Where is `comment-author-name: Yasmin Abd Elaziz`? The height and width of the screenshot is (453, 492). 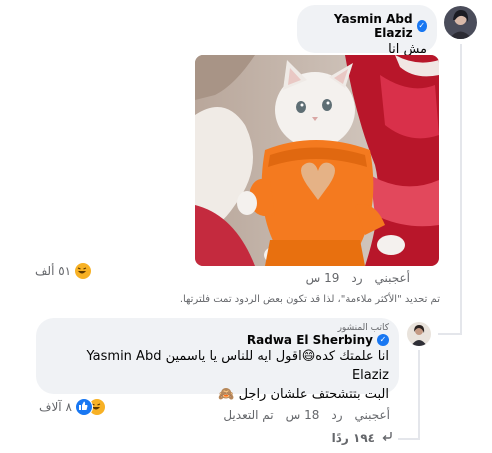 comment-author-name: Yasmin Abd Elaziz is located at coordinates (360, 26).